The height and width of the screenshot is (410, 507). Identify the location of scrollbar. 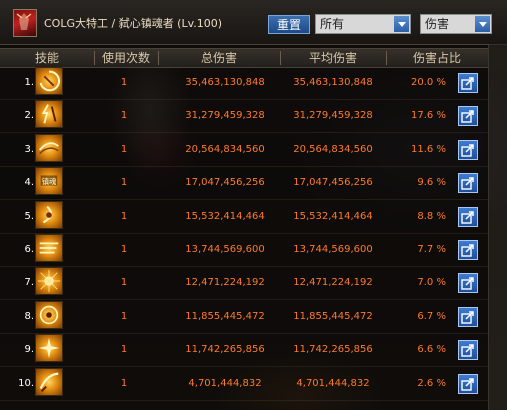
(498, 227).